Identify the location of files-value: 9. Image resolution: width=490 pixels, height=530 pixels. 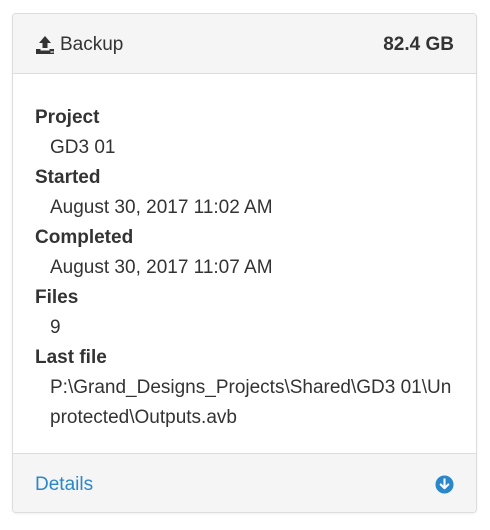
(55, 327).